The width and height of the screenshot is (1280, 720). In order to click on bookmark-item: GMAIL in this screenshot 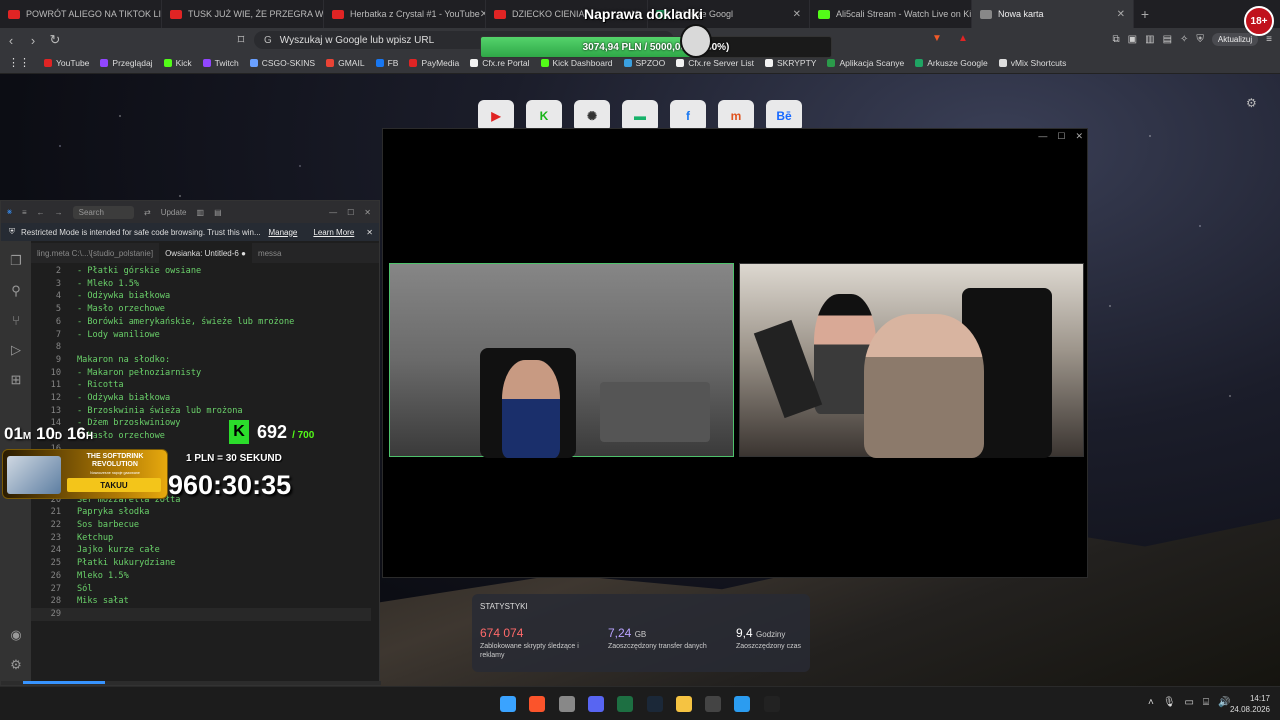, I will do `click(345, 63)`.